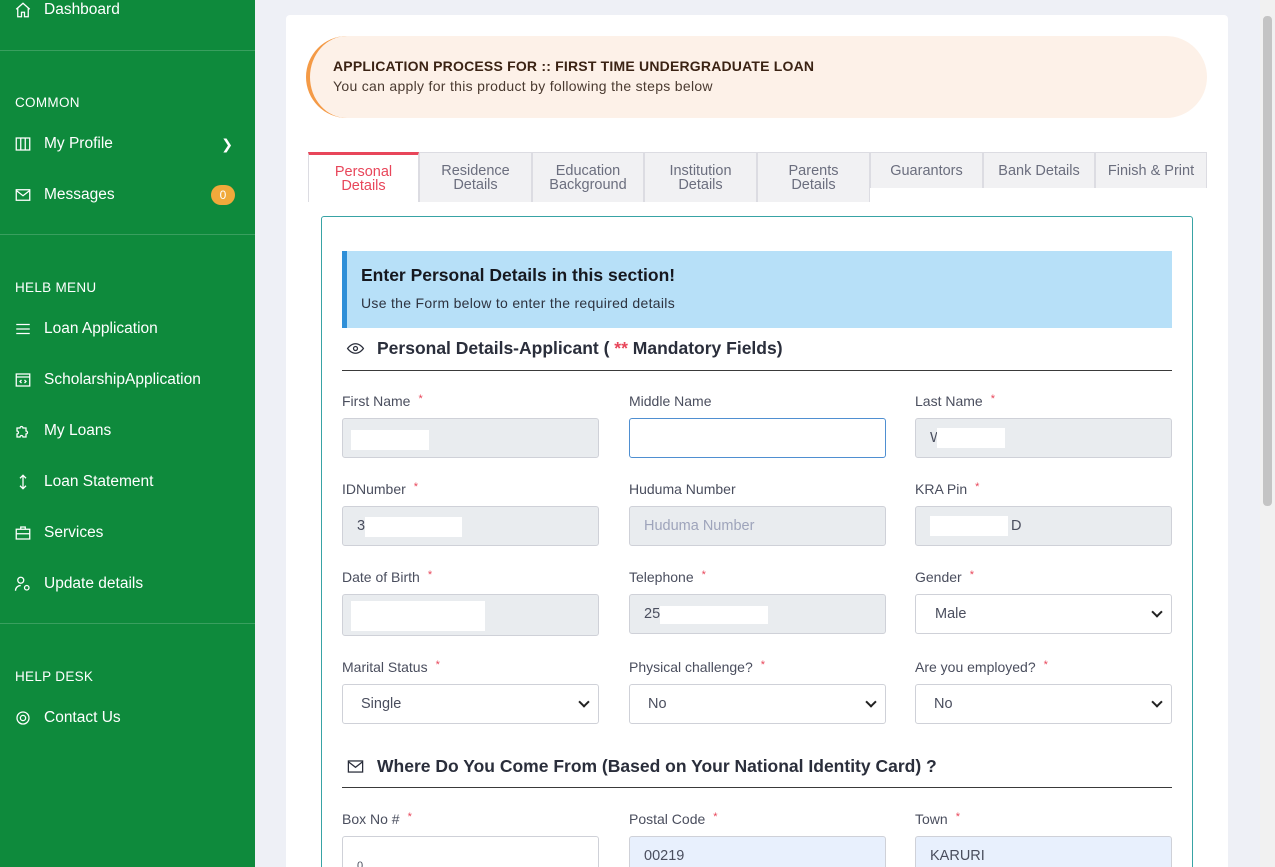  I want to click on employed-label: Are you employed? *, so click(981, 667).